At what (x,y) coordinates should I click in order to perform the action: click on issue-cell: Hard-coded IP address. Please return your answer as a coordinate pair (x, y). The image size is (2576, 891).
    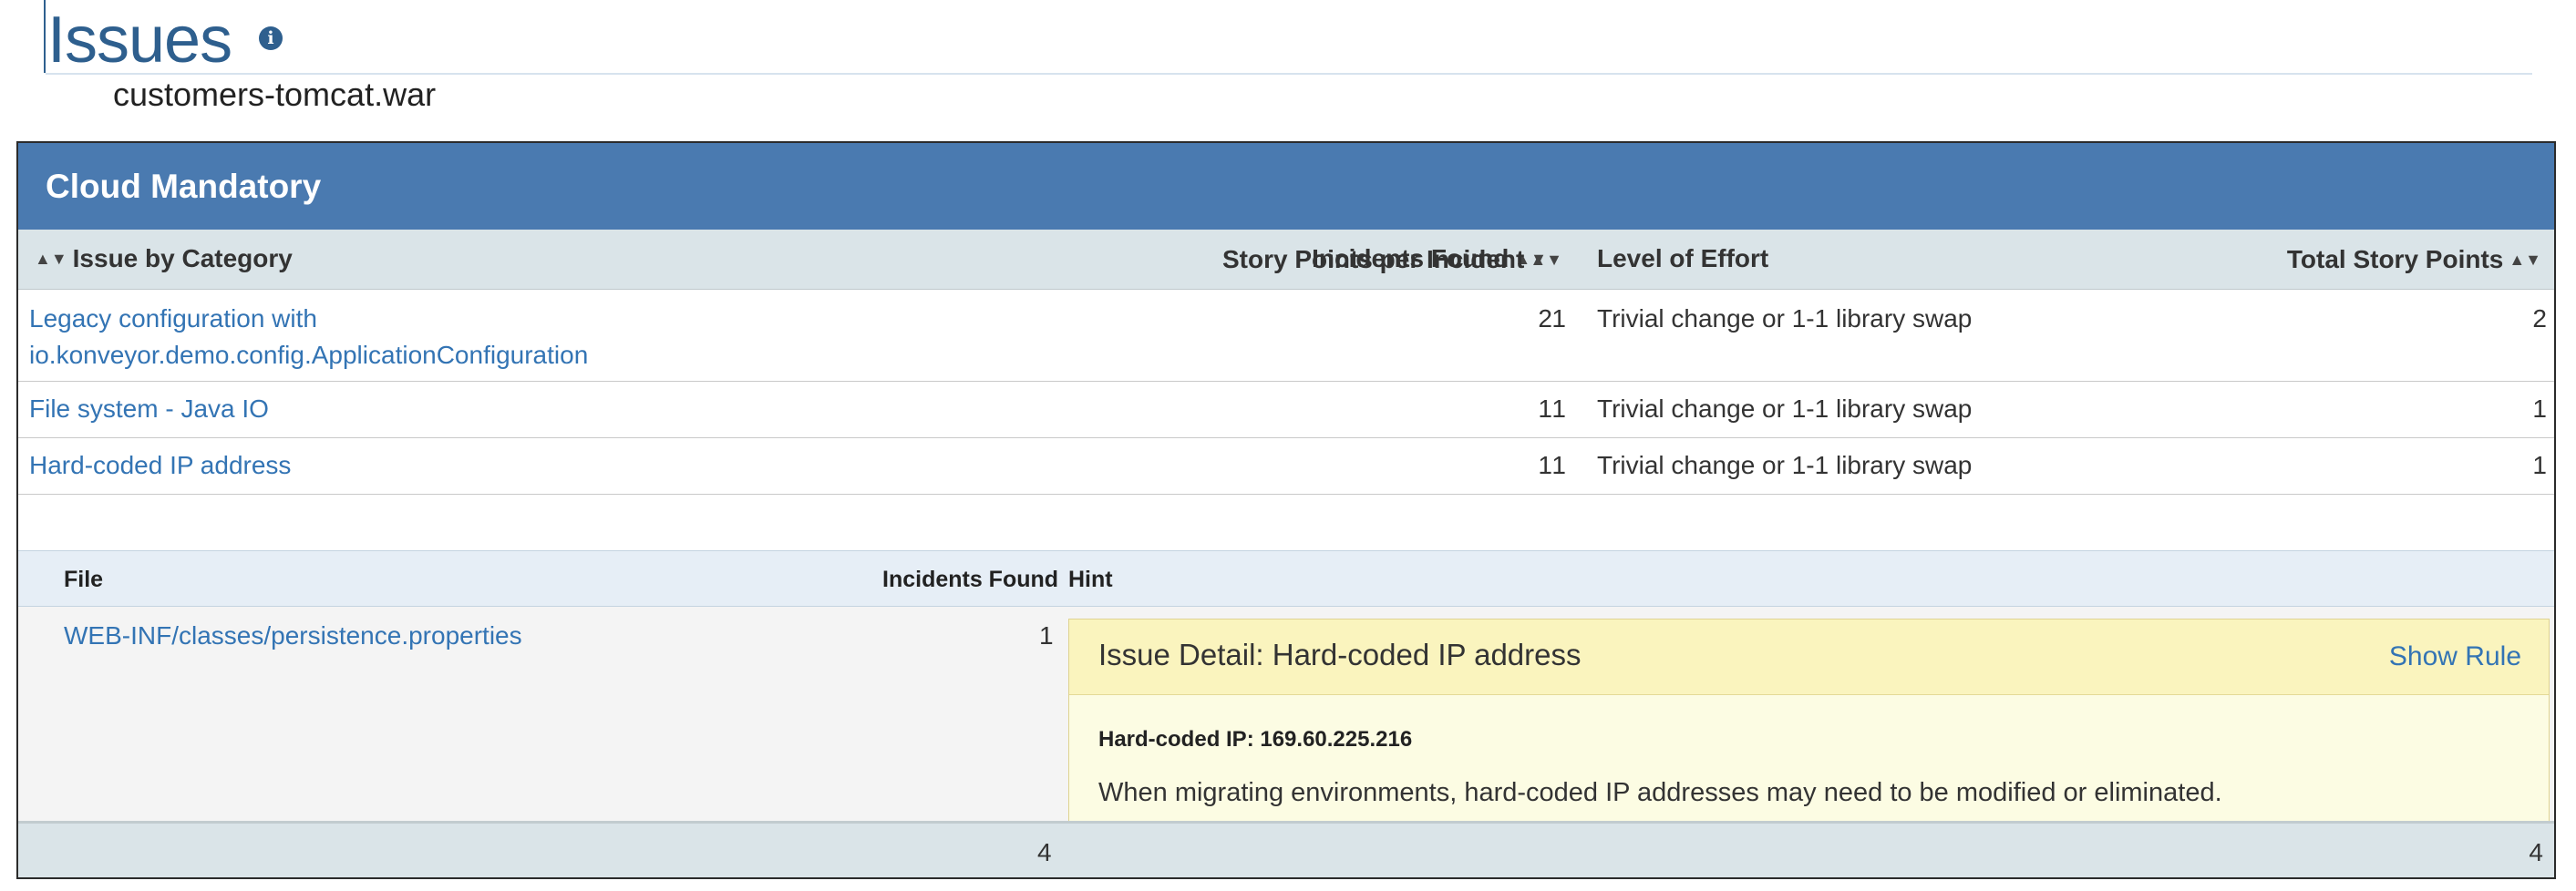
    Looking at the image, I should click on (537, 466).